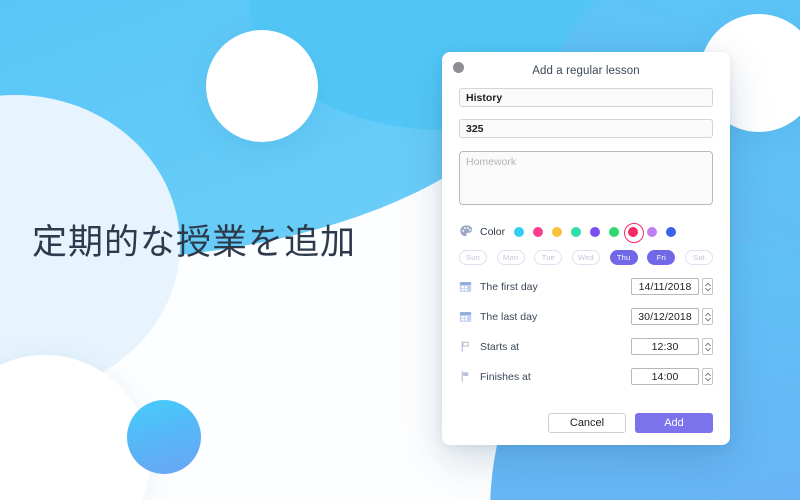  What do you see at coordinates (665, 376) in the screenshot?
I see `stepper-value-input: 14:00` at bounding box center [665, 376].